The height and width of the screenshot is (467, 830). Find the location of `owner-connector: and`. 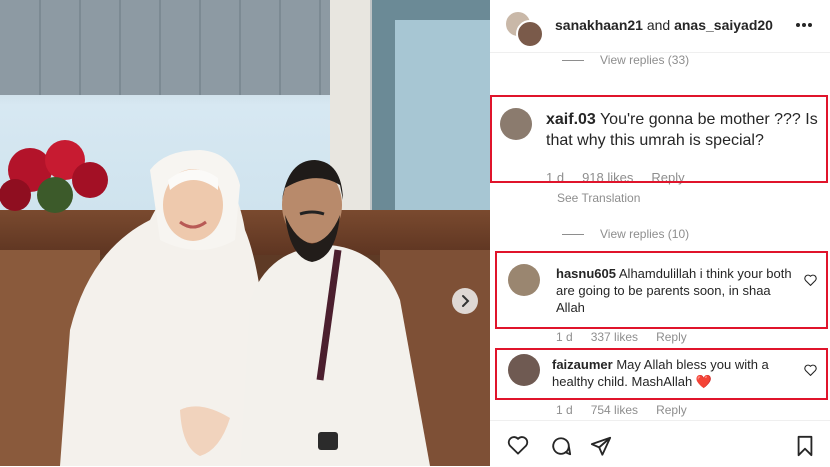

owner-connector: and is located at coordinates (658, 25).